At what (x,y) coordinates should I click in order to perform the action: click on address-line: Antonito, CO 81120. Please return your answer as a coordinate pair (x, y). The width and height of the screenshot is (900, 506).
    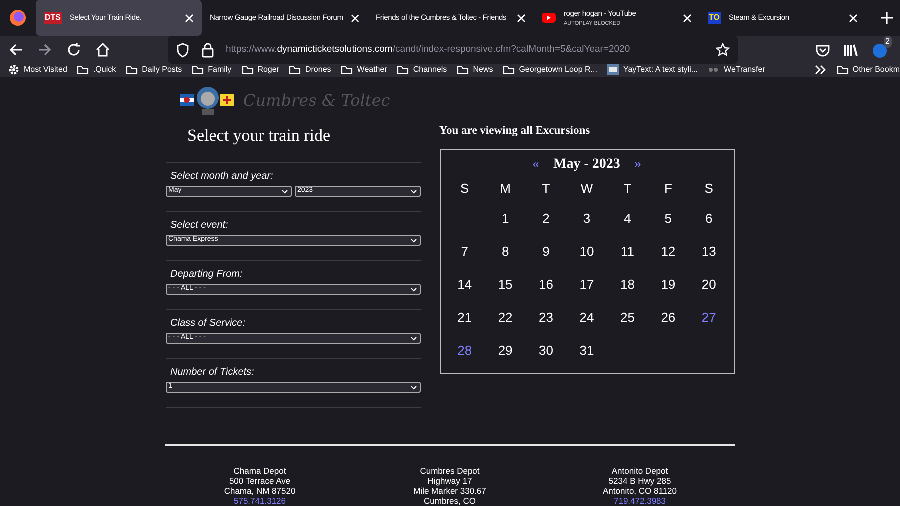
    Looking at the image, I should click on (640, 491).